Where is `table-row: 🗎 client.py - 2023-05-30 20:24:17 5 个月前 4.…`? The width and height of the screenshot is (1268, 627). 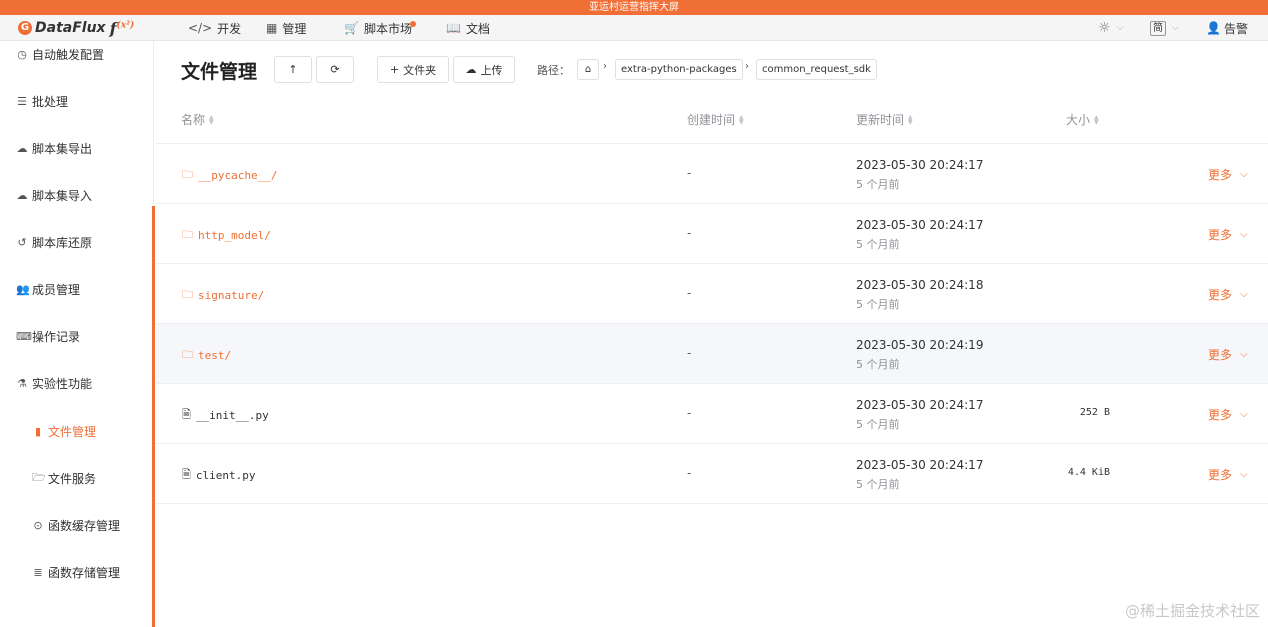 table-row: 🗎 client.py - 2023-05-30 20:24:17 5 个月前 4.… is located at coordinates (712, 474).